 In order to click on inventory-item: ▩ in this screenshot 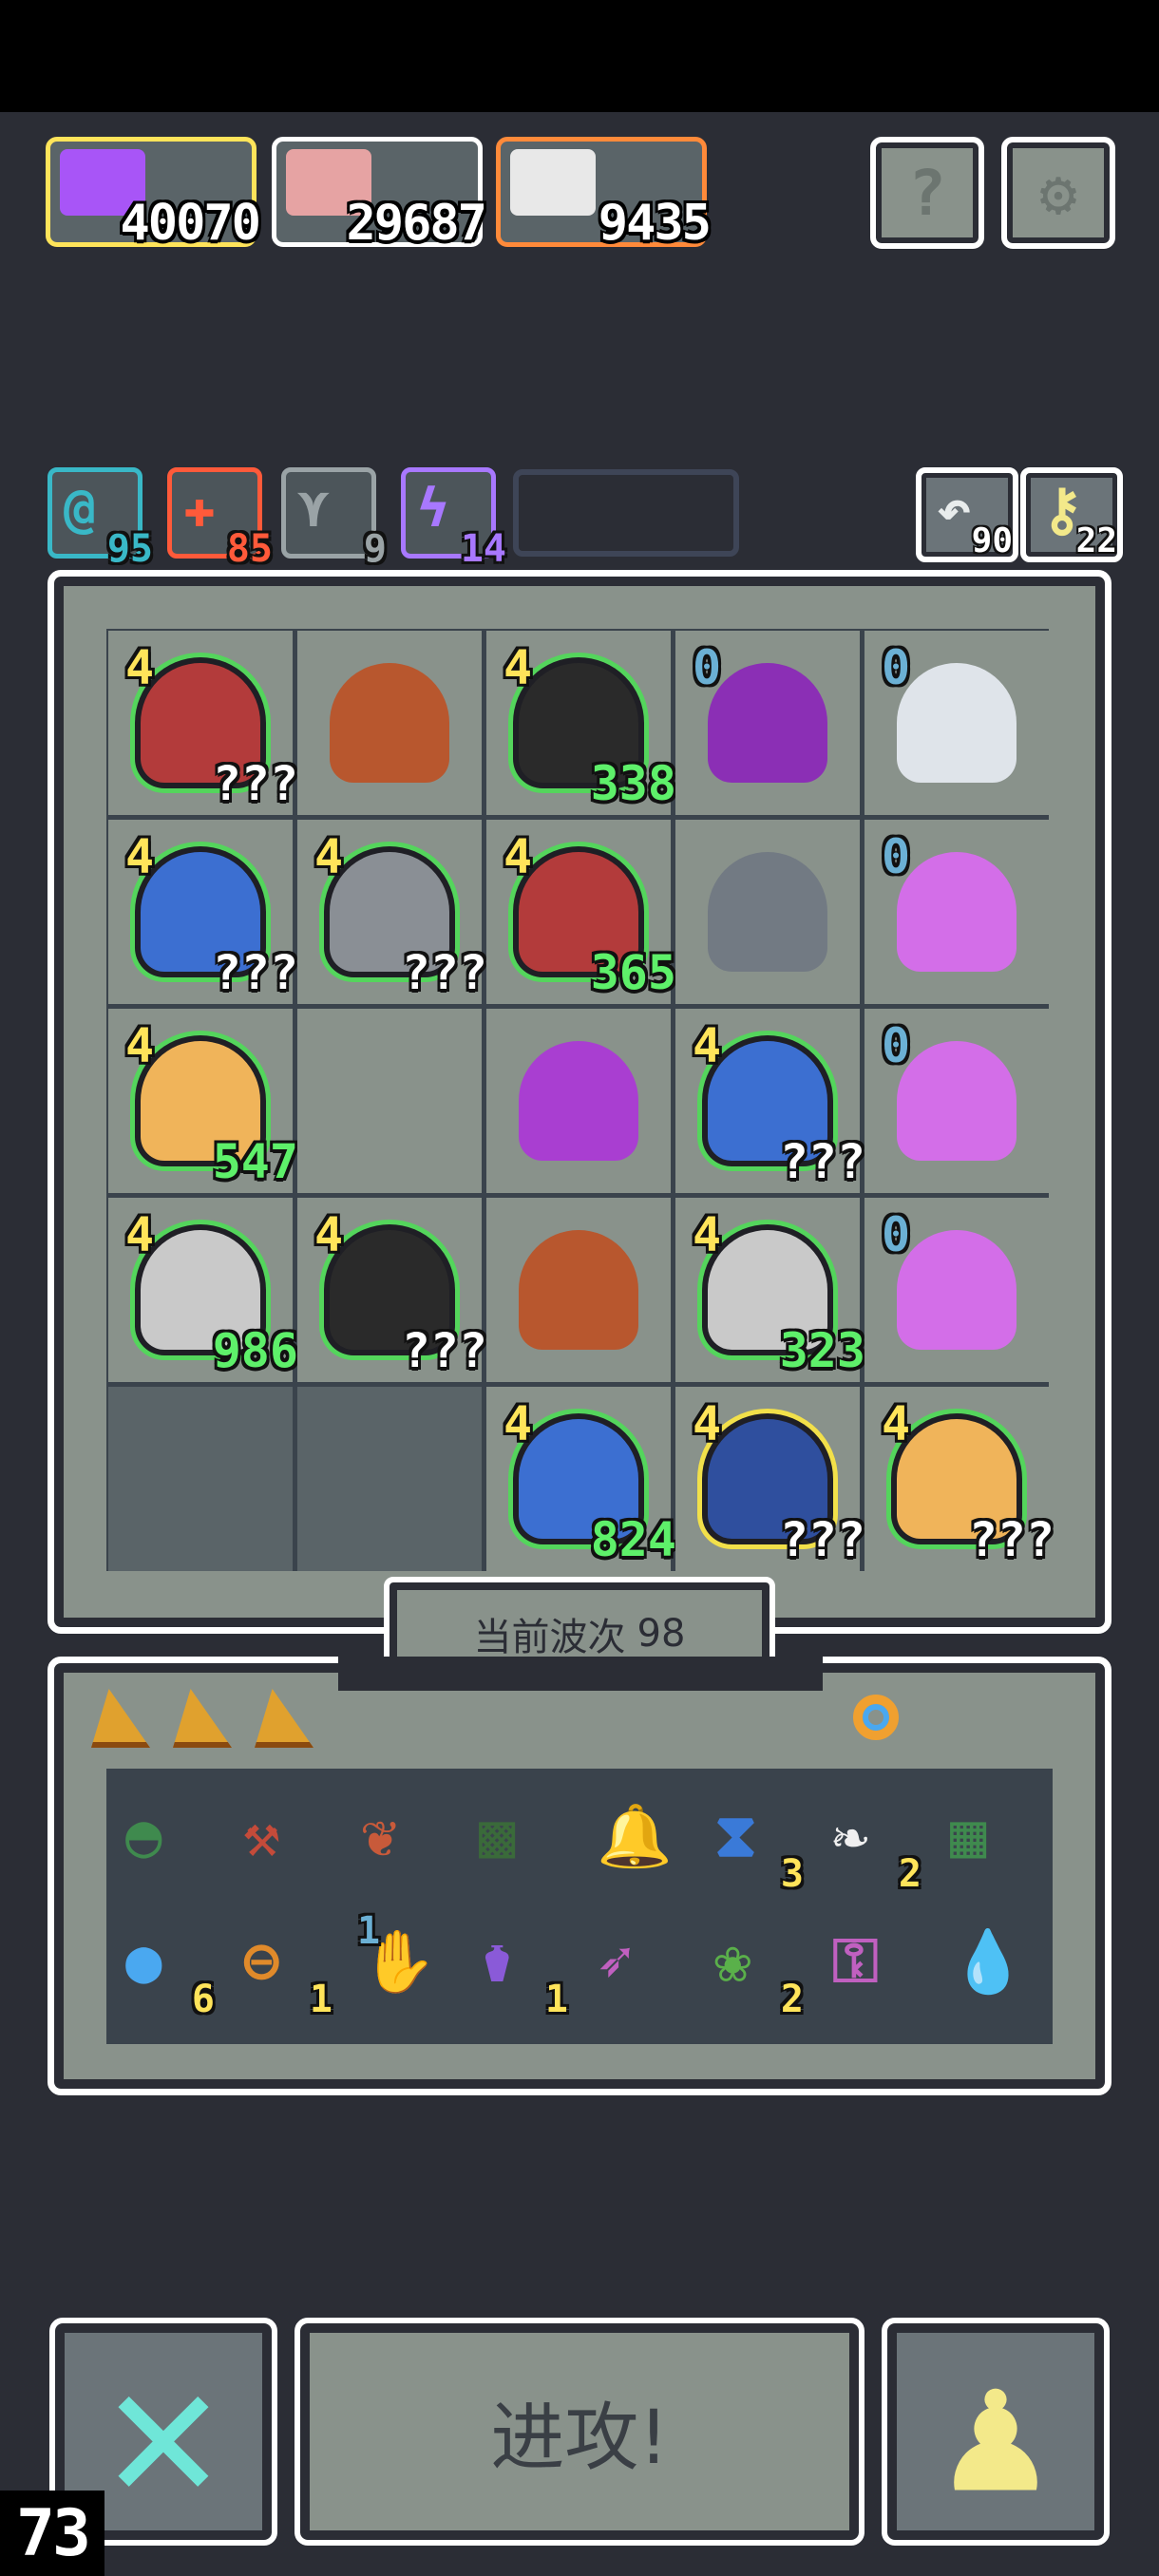, I will do `click(518, 1842)`.